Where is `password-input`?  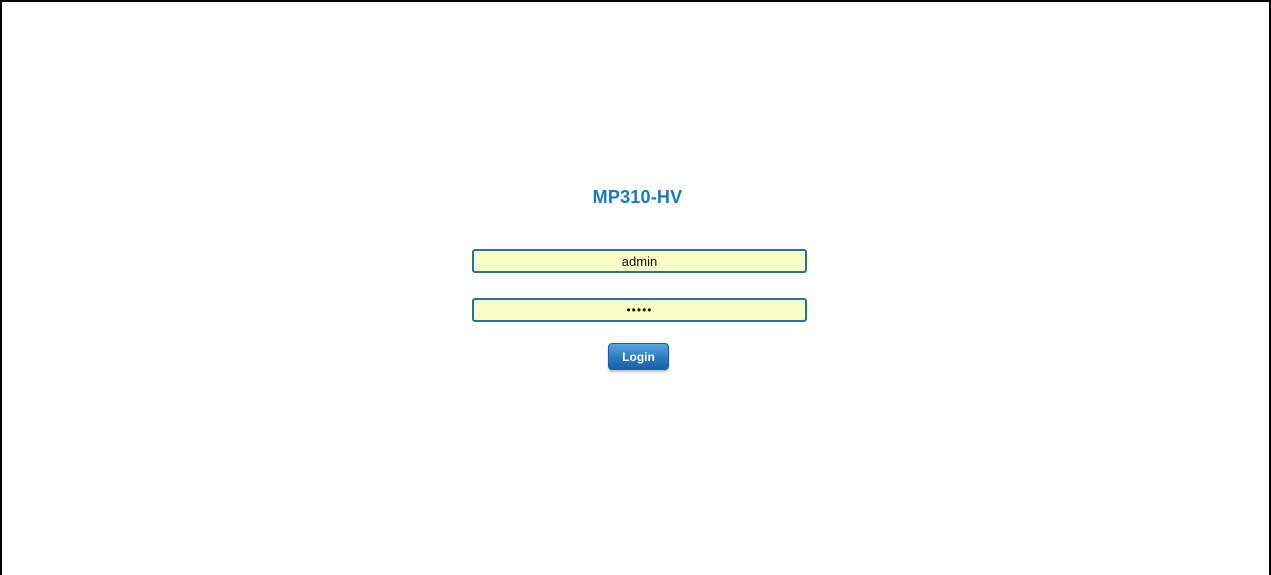
password-input is located at coordinates (639, 310).